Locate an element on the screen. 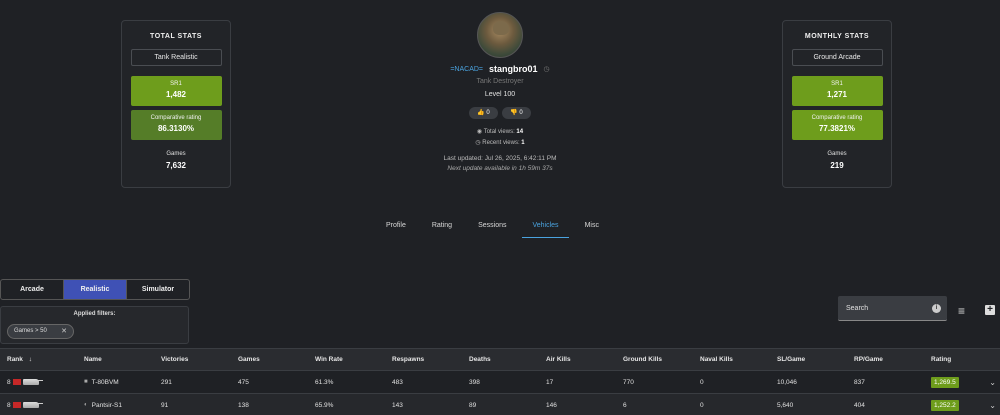  recent-views-value: 1 is located at coordinates (523, 143).